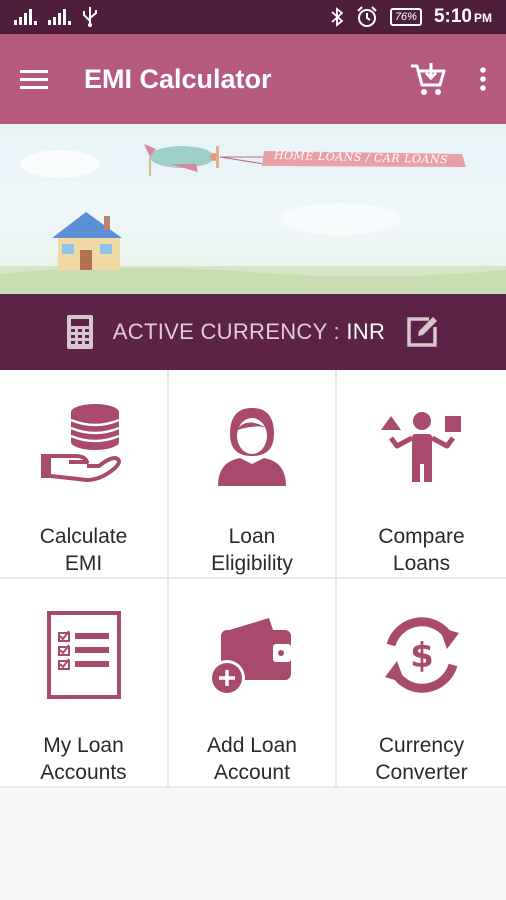  Describe the element at coordinates (422, 445) in the screenshot. I see `compare-juggle-icon` at that location.